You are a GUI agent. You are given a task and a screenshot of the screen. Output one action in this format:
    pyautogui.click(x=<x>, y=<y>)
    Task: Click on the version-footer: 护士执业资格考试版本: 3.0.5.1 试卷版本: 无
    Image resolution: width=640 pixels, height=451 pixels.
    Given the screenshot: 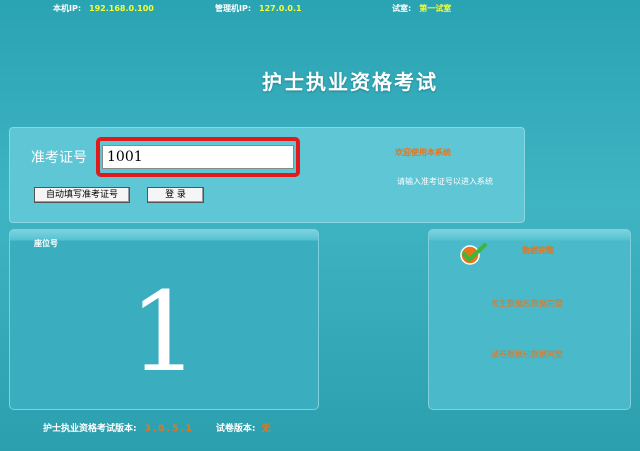 What is the action you would take?
    pyautogui.click(x=157, y=427)
    